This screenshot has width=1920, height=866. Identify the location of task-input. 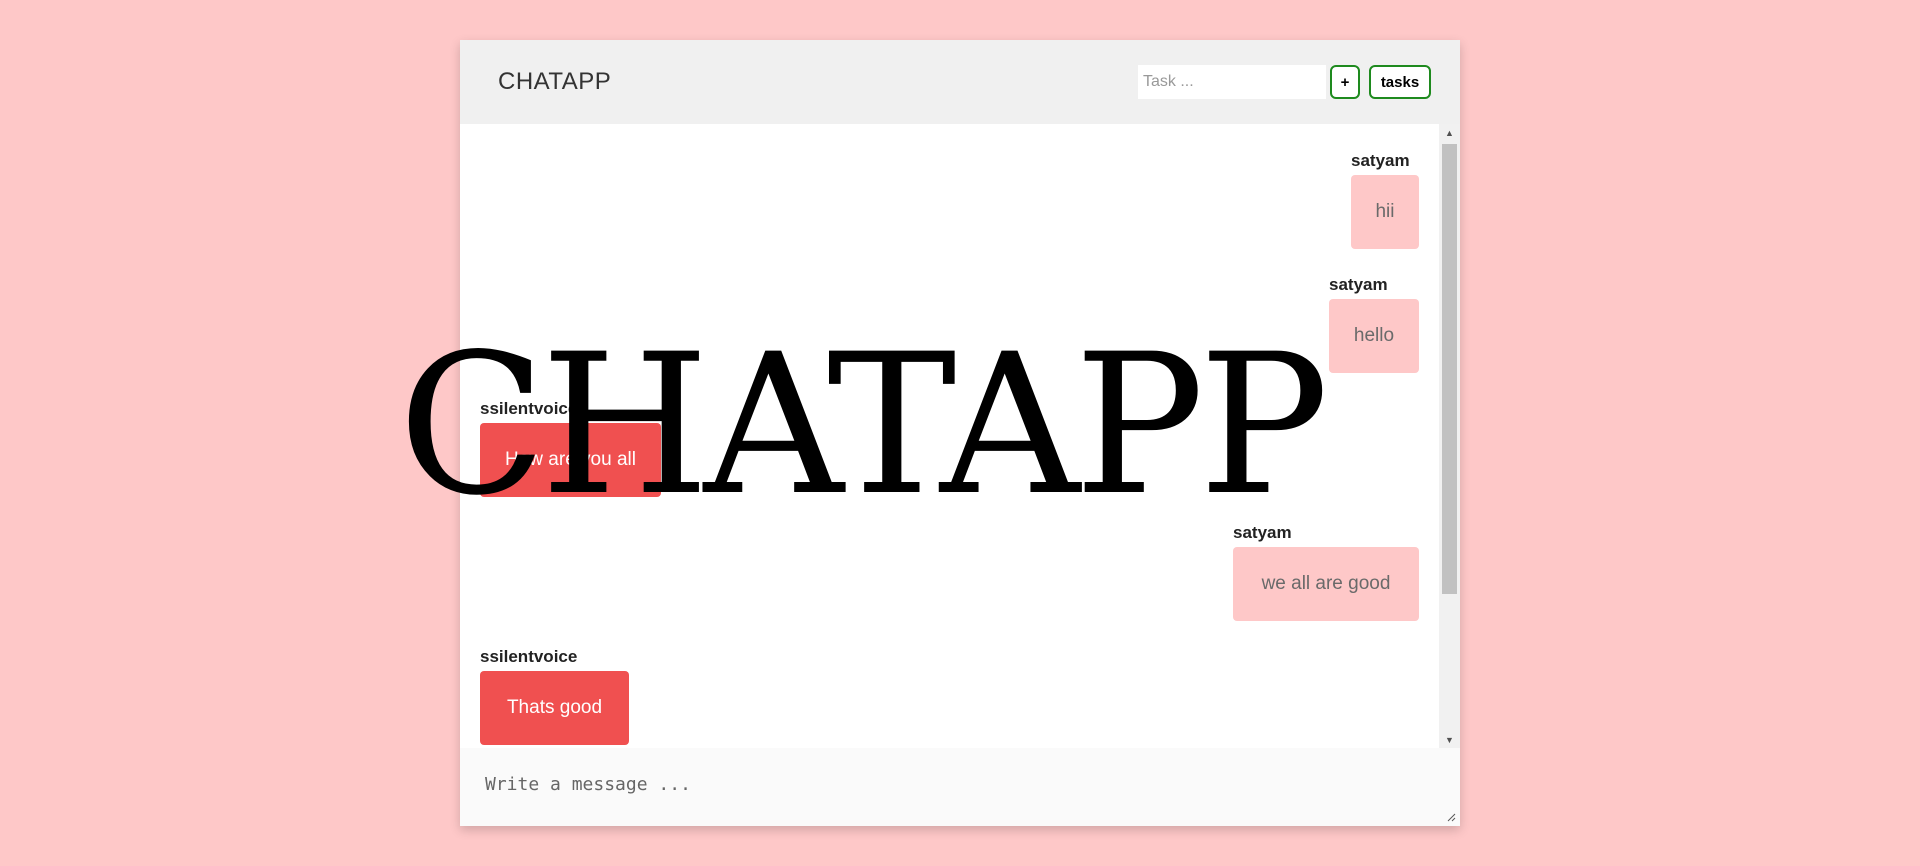
(1232, 82).